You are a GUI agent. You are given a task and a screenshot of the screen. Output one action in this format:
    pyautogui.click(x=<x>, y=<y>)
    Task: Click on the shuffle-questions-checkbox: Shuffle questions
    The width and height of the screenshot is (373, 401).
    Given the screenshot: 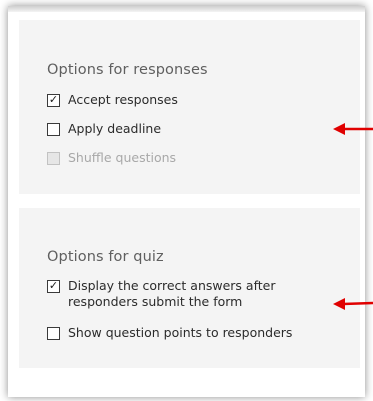 What is the action you would take?
    pyautogui.click(x=197, y=158)
    